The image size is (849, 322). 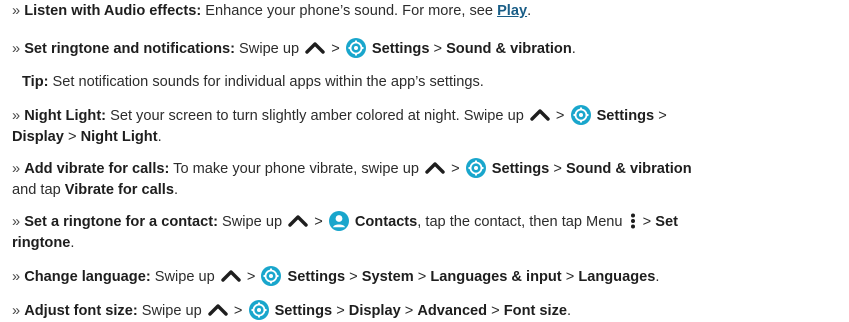 What do you see at coordinates (35, 82) in the screenshot?
I see `tip-label: Tip:` at bounding box center [35, 82].